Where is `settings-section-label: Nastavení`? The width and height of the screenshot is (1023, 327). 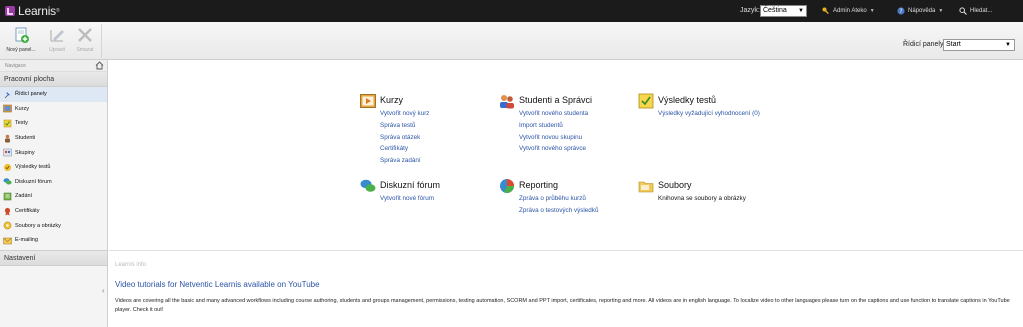
settings-section-label: Nastavení is located at coordinates (20, 258).